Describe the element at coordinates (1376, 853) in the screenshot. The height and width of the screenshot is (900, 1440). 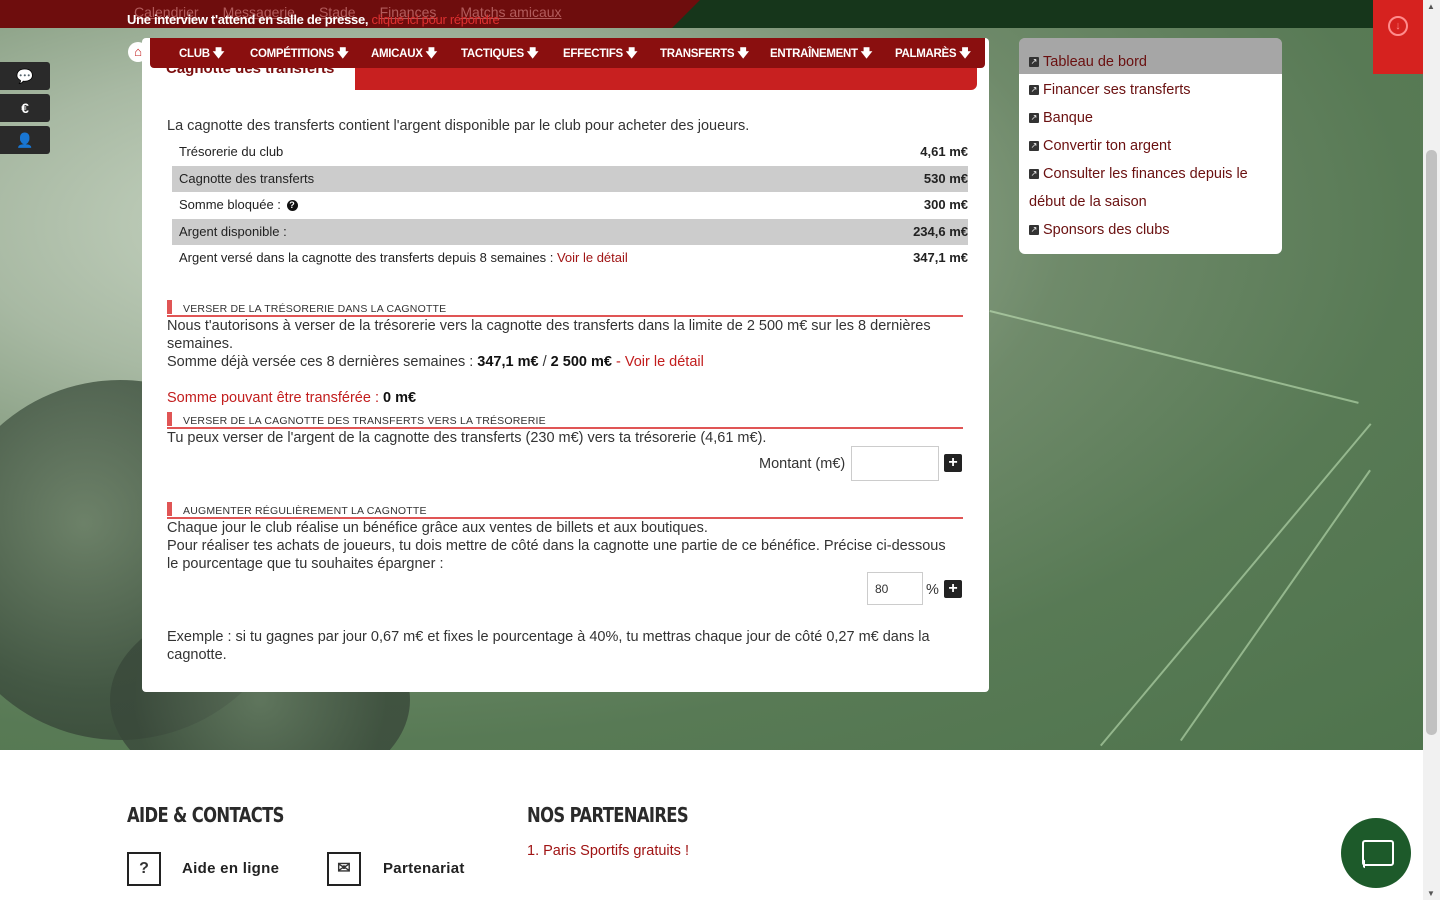
I see `chat-widget-button` at that location.